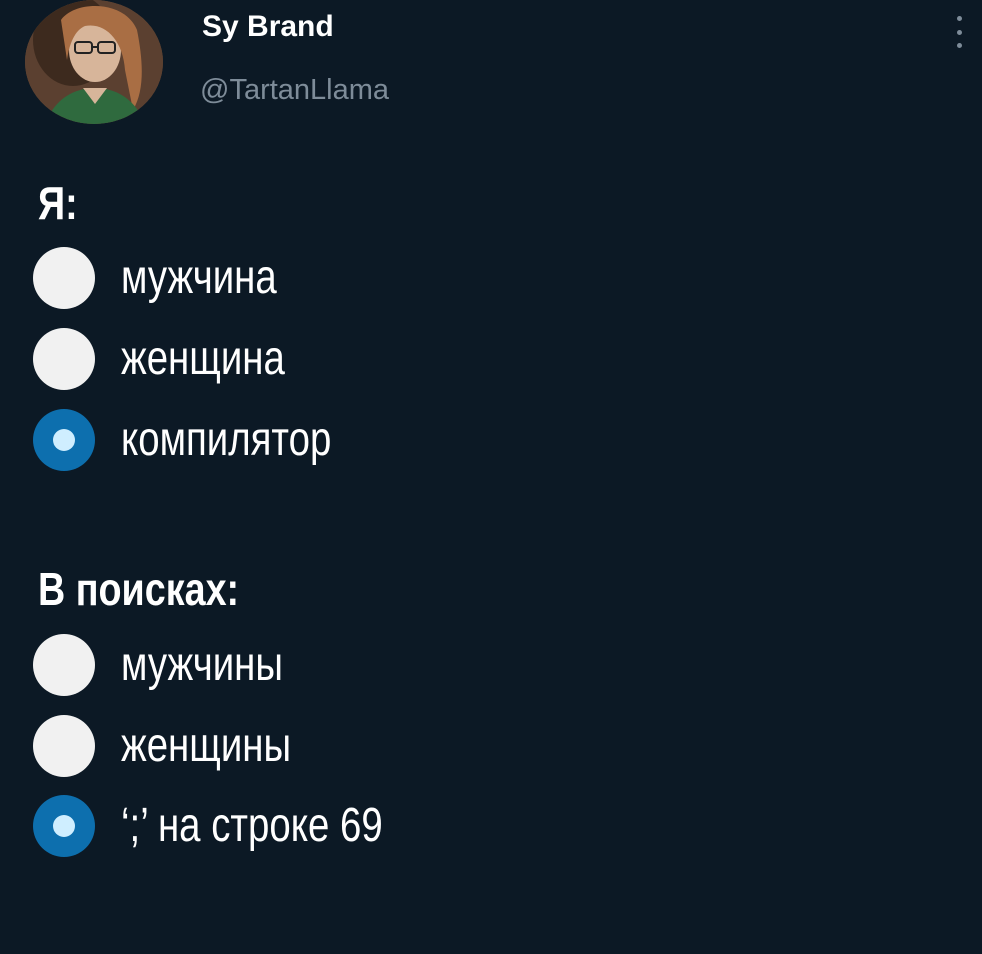 The height and width of the screenshot is (954, 982). What do you see at coordinates (383, 278) in the screenshot?
I see `poll-option: мужчина` at bounding box center [383, 278].